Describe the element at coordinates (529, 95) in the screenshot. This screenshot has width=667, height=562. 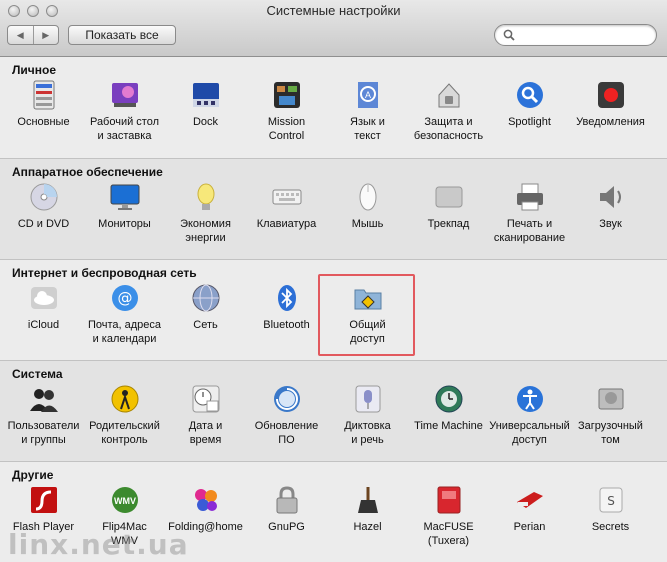
I see `spotlight-icon` at that location.